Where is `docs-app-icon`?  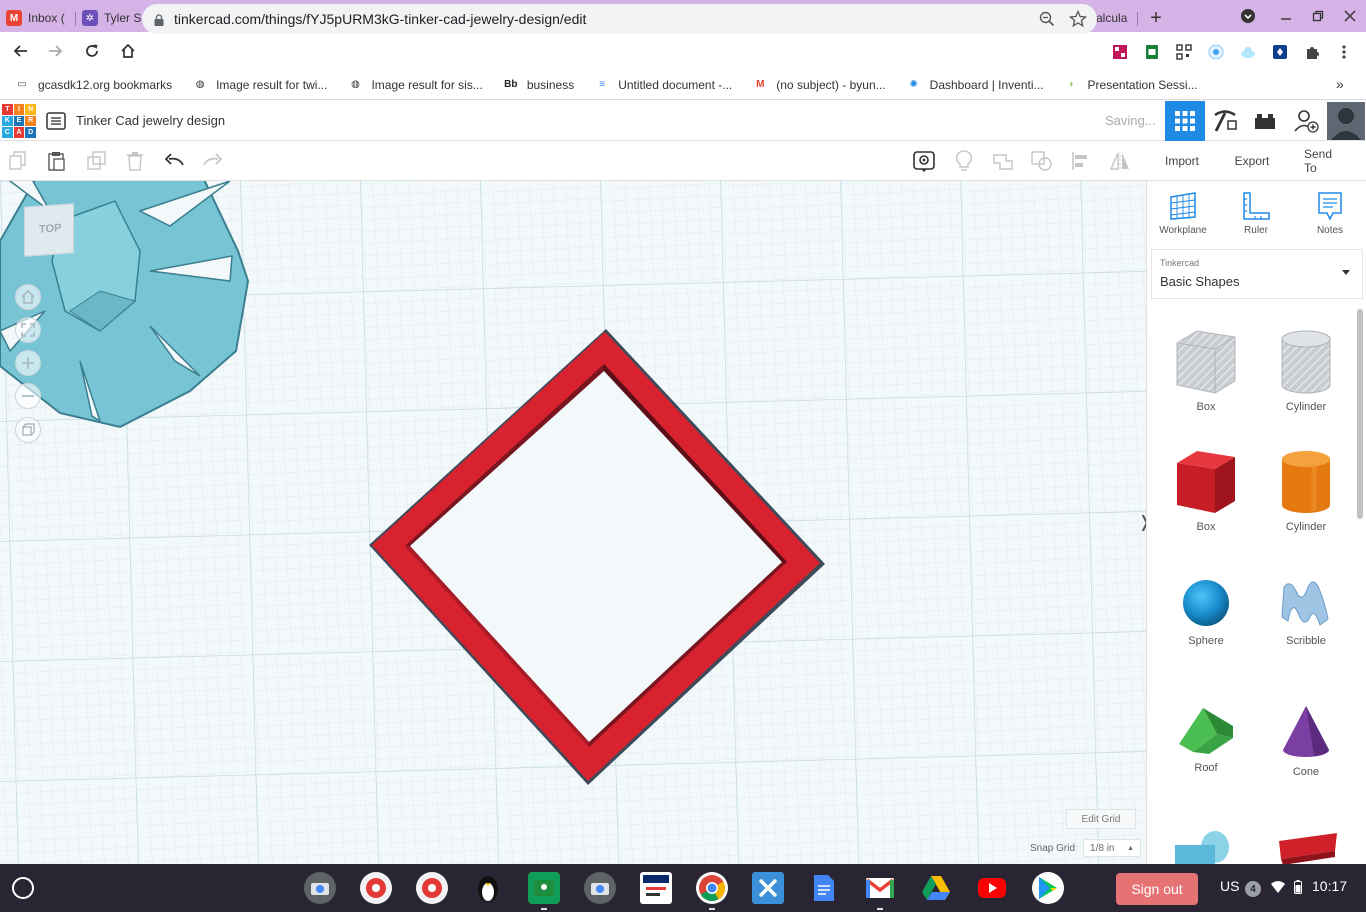
docs-app-icon is located at coordinates (824, 888).